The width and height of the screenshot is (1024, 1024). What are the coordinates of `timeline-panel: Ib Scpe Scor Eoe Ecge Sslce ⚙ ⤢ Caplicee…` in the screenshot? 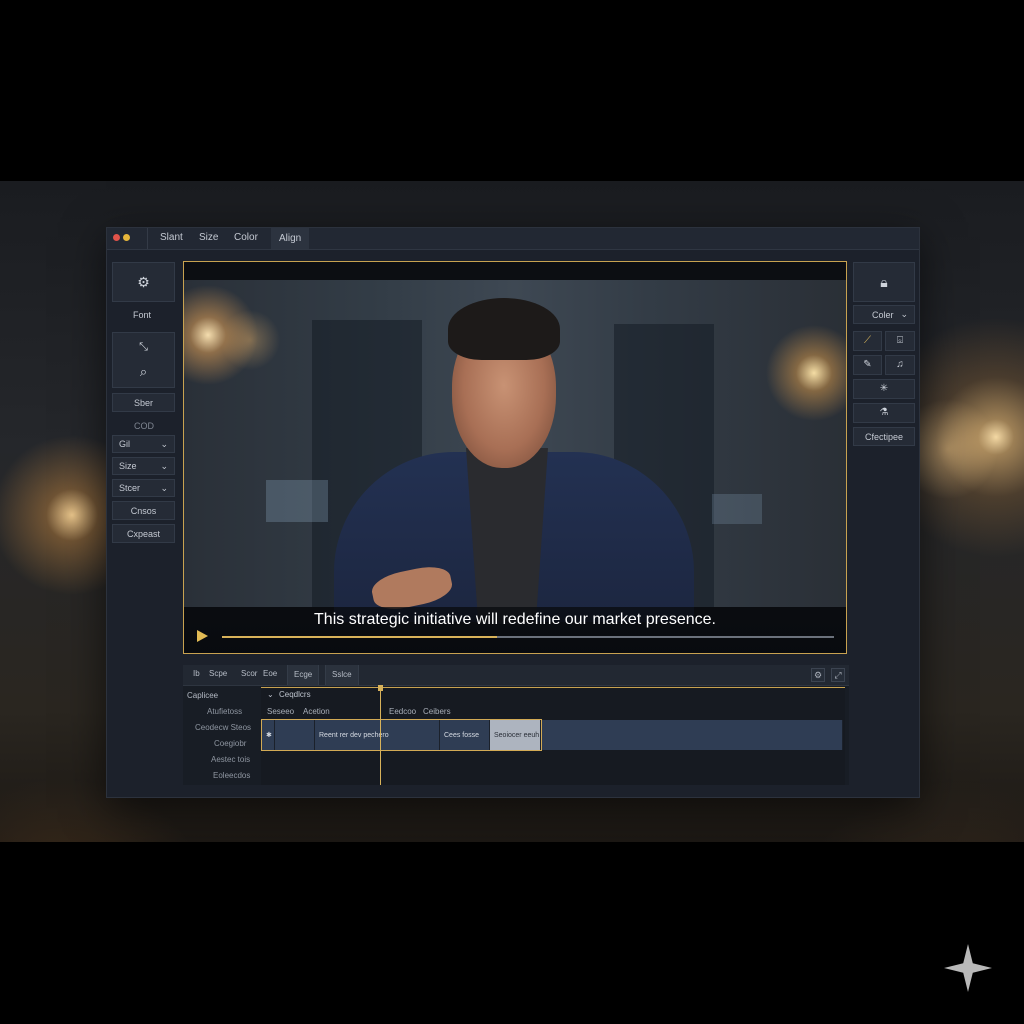 It's located at (516, 725).